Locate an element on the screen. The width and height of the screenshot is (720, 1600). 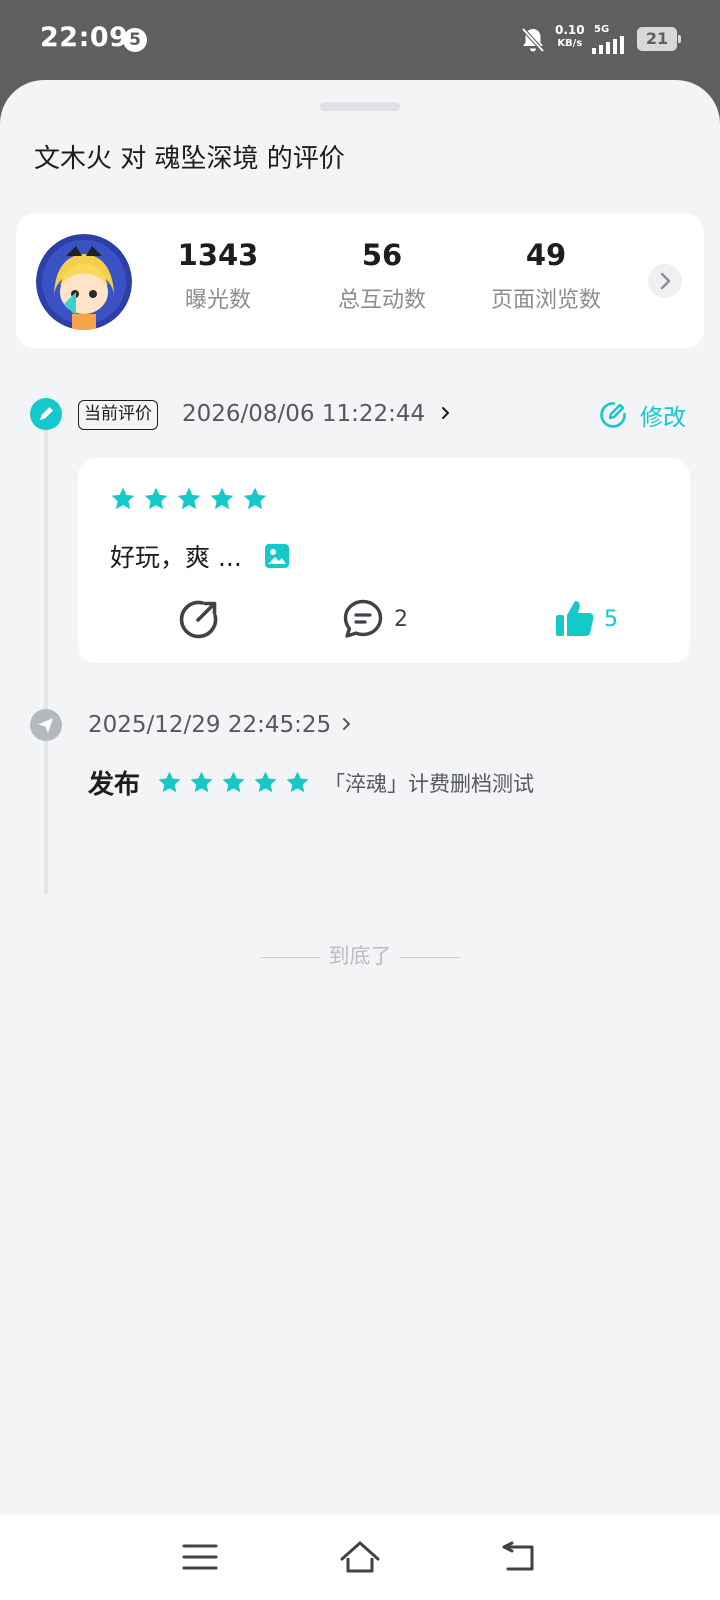
history-rating-stars is located at coordinates (237, 782).